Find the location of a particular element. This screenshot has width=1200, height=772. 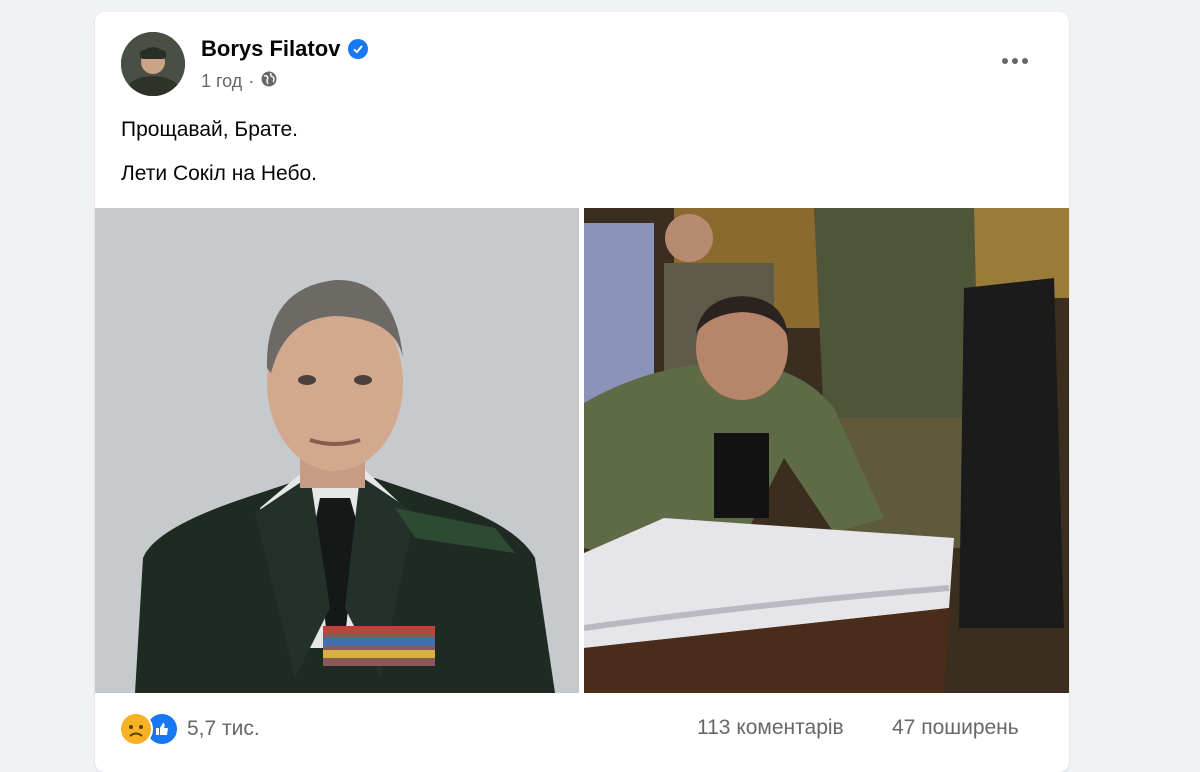

comments-count-link: 113 коментарів is located at coordinates (770, 728).